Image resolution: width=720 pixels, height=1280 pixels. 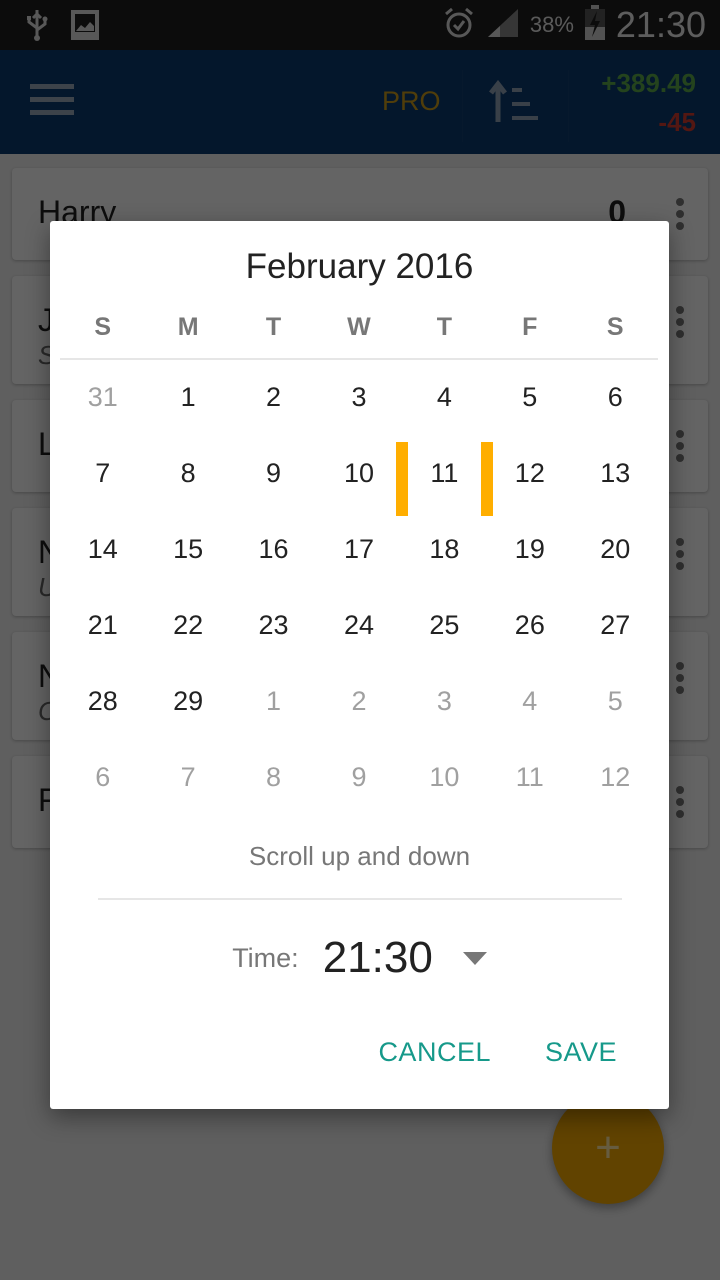 I want to click on calendar-day: 19, so click(x=529, y=549).